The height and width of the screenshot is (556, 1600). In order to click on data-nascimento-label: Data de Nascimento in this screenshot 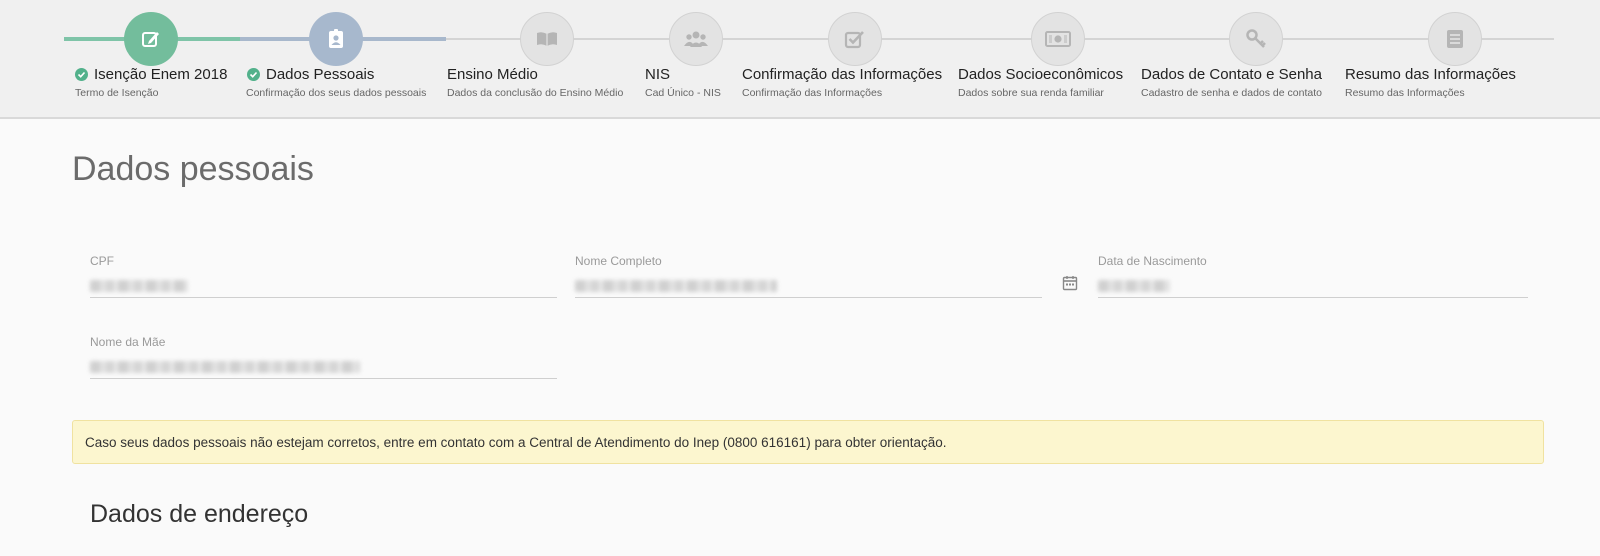, I will do `click(1152, 261)`.